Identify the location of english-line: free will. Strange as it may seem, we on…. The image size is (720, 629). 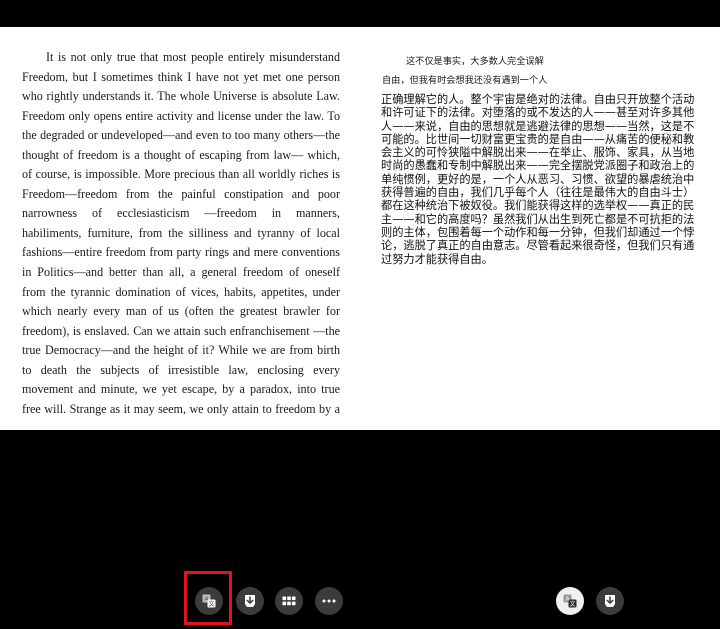
(181, 408).